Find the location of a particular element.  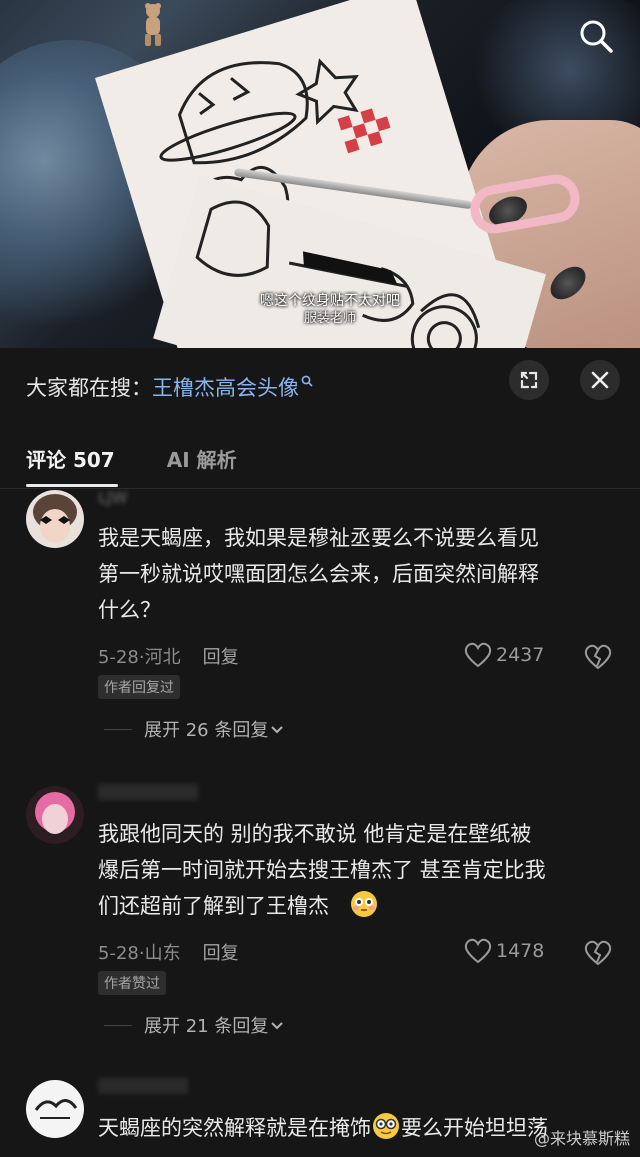

like-button: 2437 is located at coordinates (504, 655).